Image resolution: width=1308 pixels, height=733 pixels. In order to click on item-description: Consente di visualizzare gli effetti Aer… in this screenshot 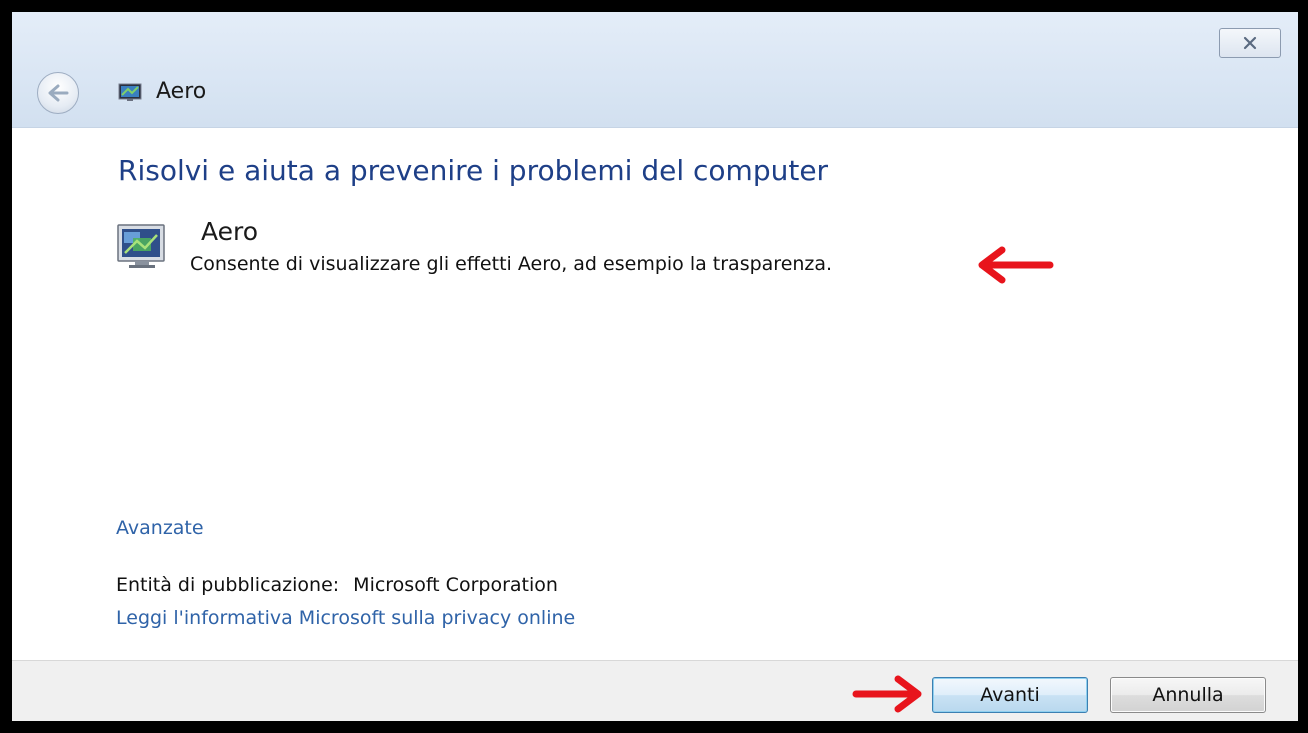, I will do `click(511, 264)`.